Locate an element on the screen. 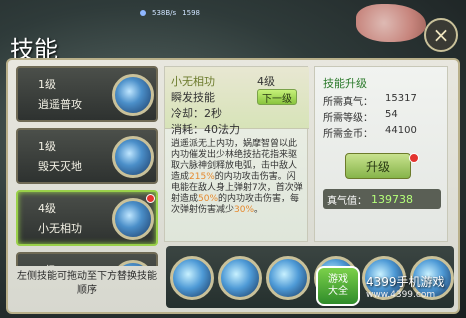  zhenqi-display: 真气值： 139738 is located at coordinates (382, 199).